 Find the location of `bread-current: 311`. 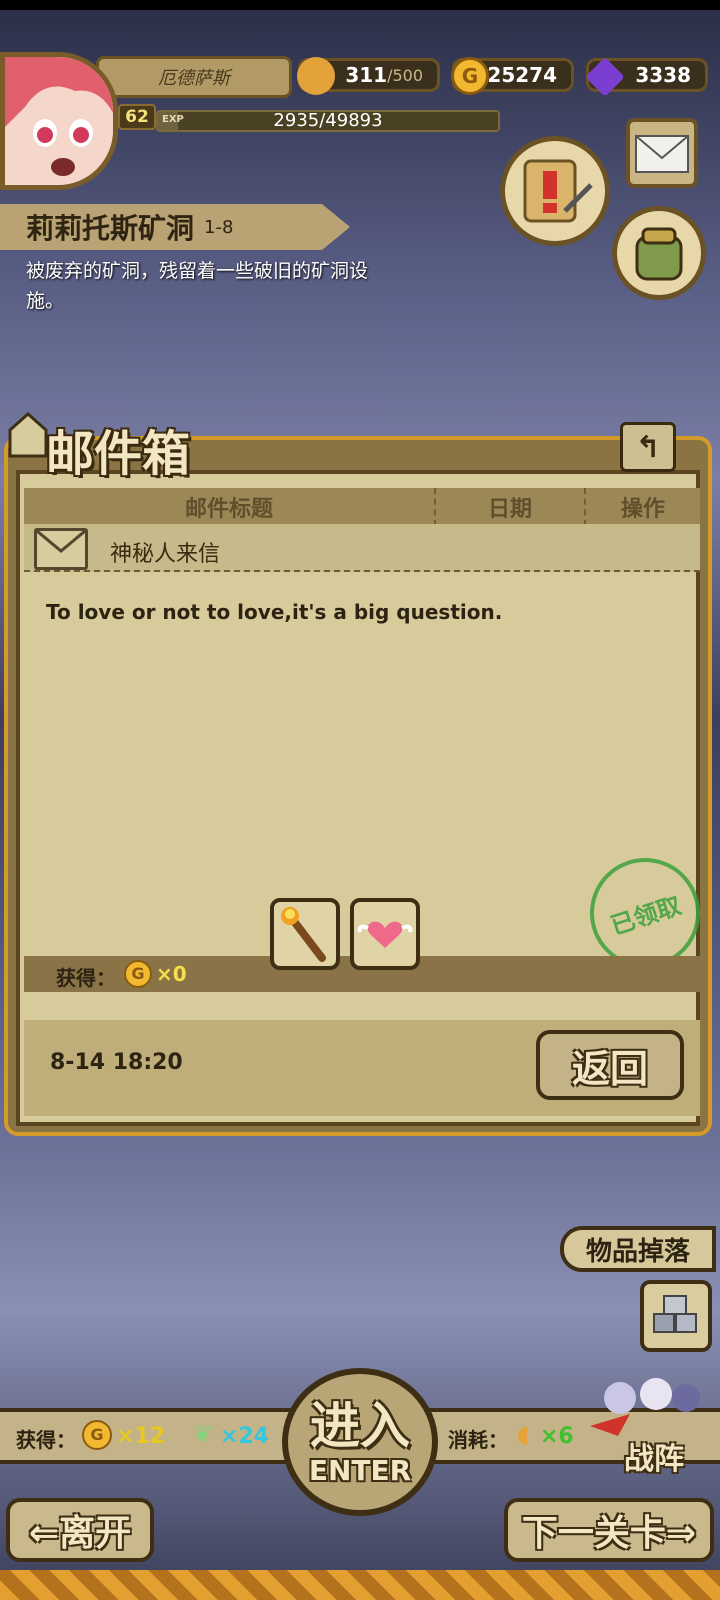

bread-current: 311 is located at coordinates (366, 75).